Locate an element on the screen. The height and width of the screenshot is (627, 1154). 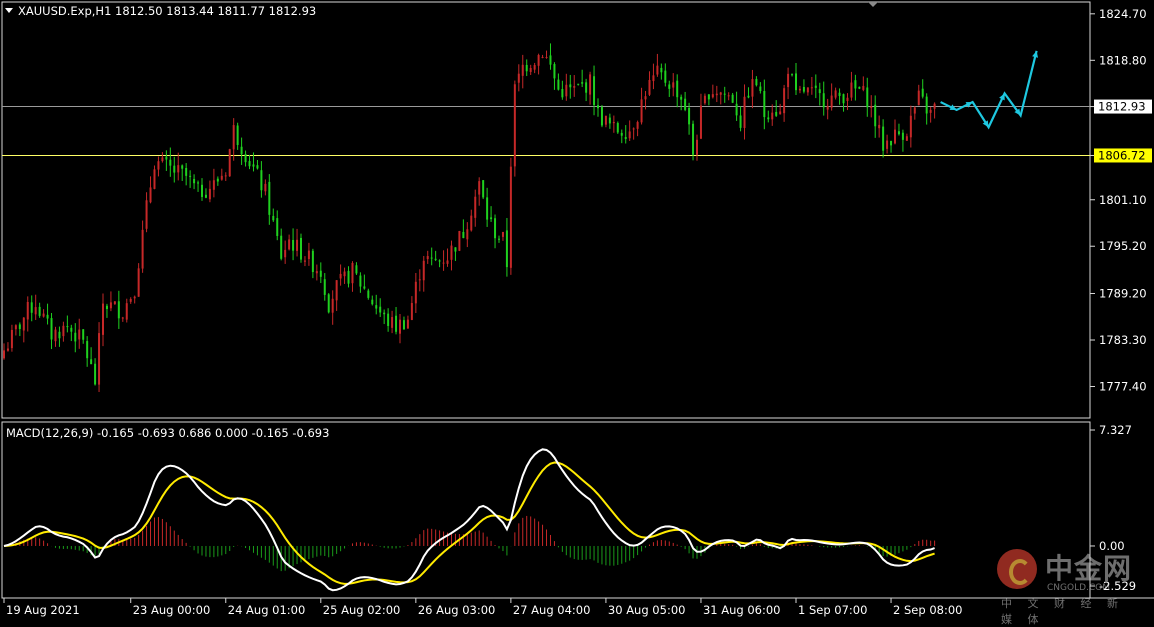
shift-marker-icon is located at coordinates (873, 4).